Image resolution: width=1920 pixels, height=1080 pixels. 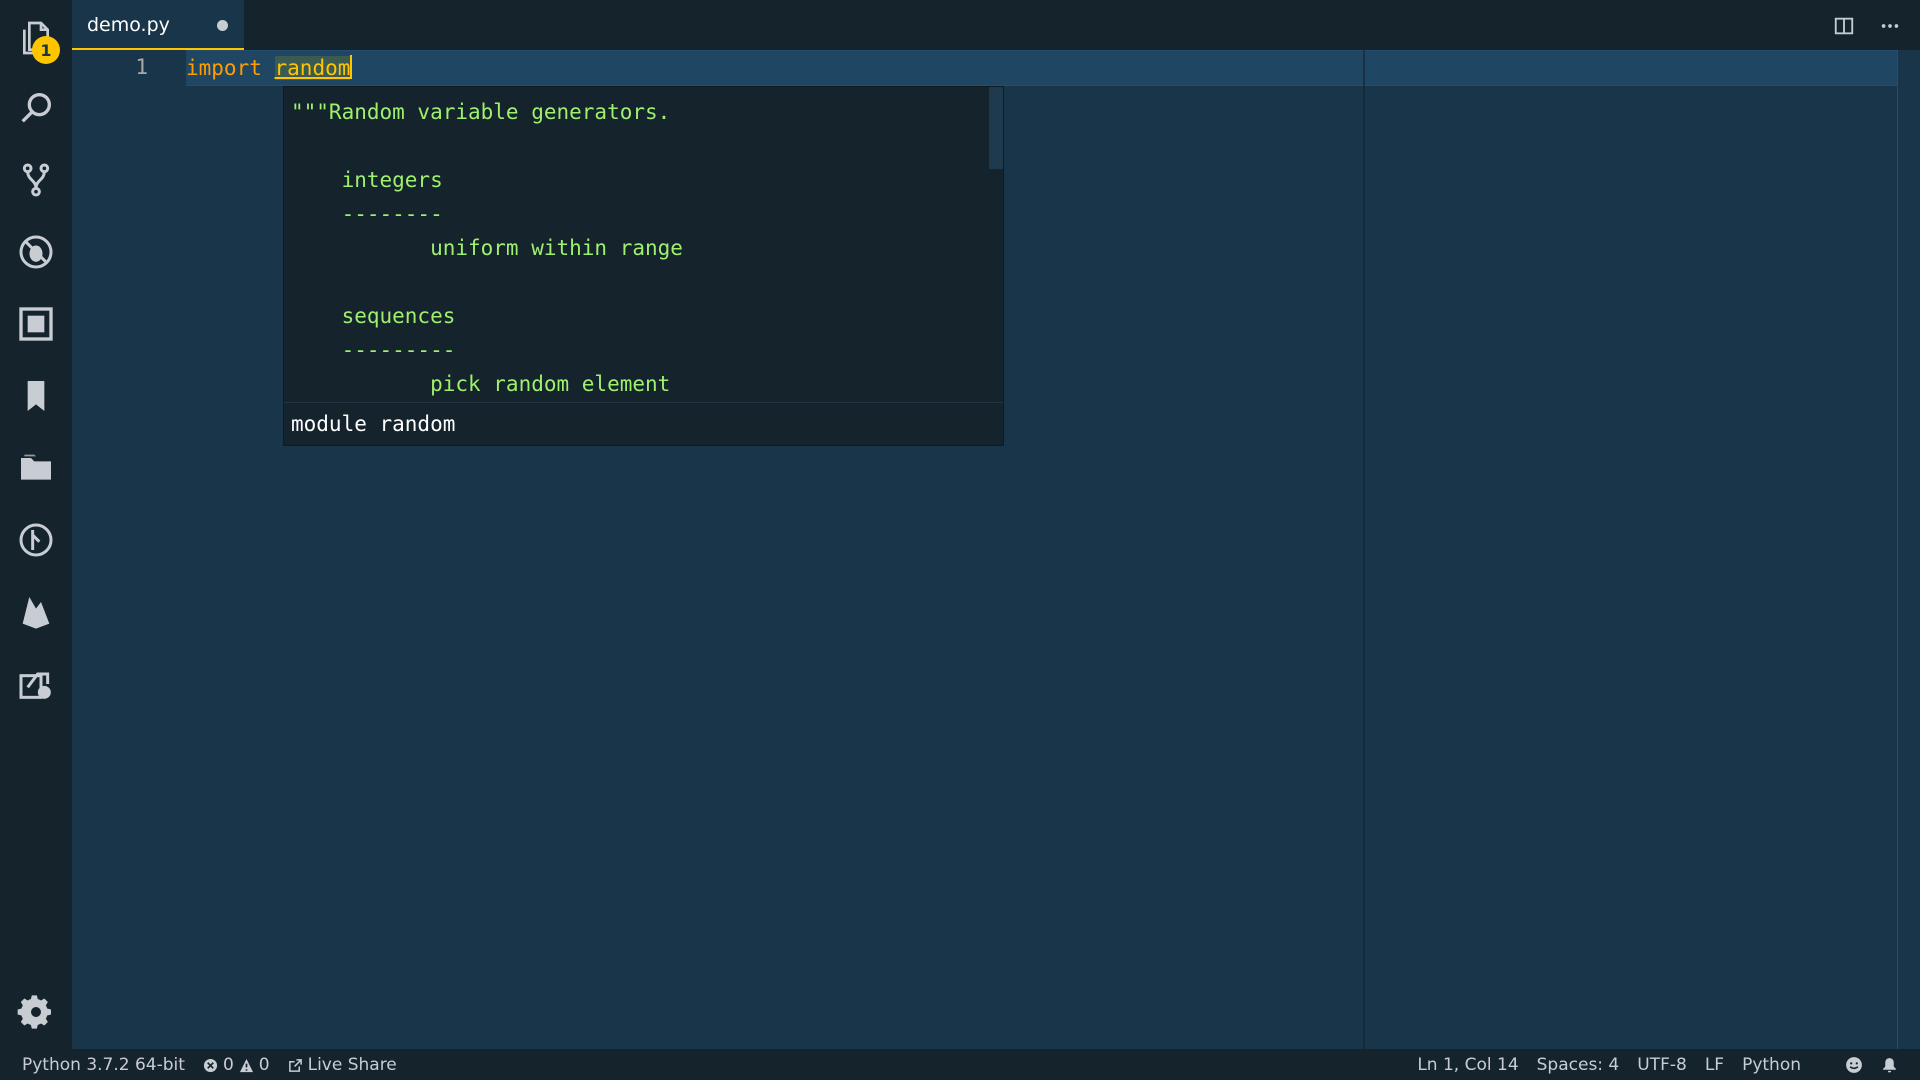 I want to click on code-line-1: import random, so click(x=269, y=67).